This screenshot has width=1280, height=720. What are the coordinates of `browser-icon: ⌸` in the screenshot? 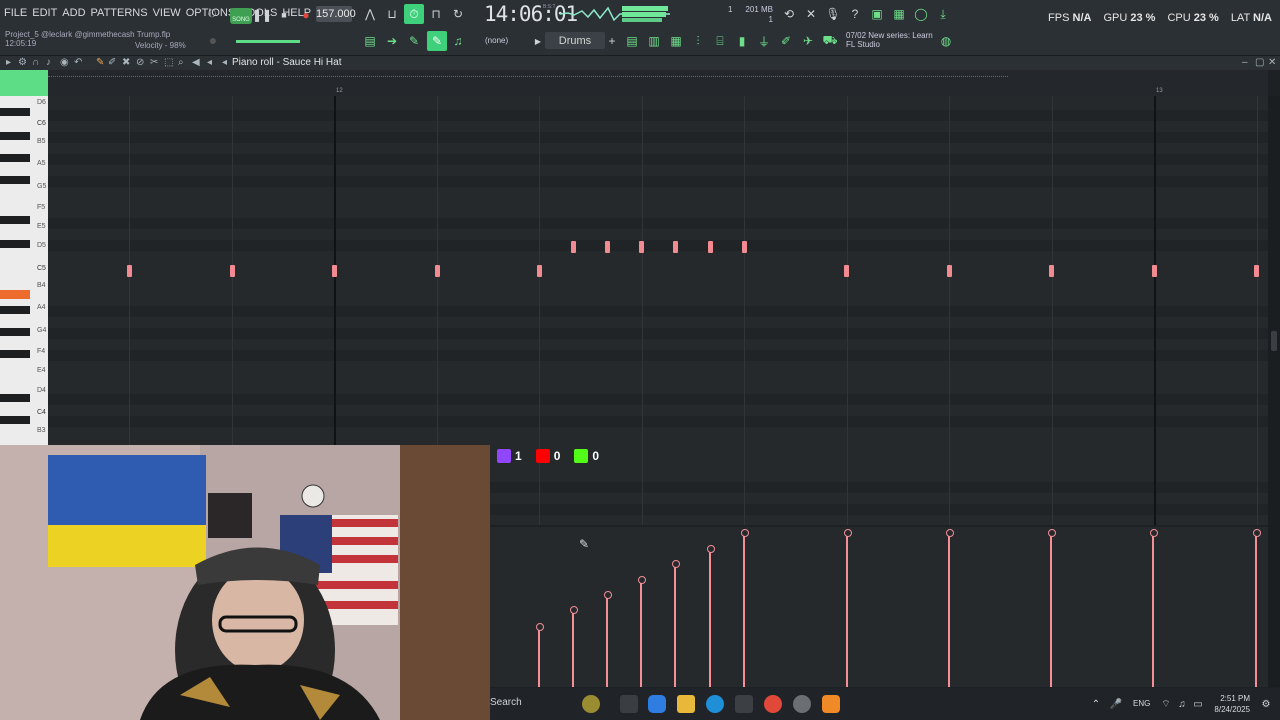 It's located at (720, 41).